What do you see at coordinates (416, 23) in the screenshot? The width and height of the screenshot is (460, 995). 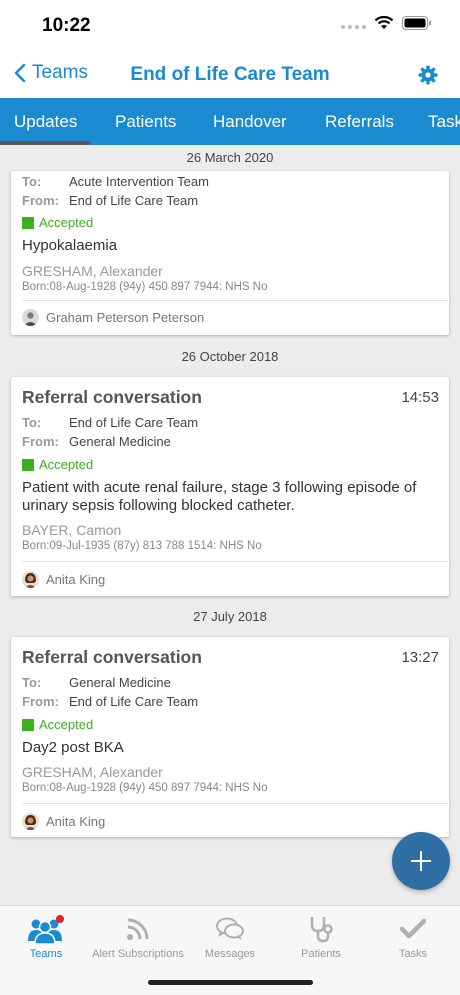 I see `battery-icon` at bounding box center [416, 23].